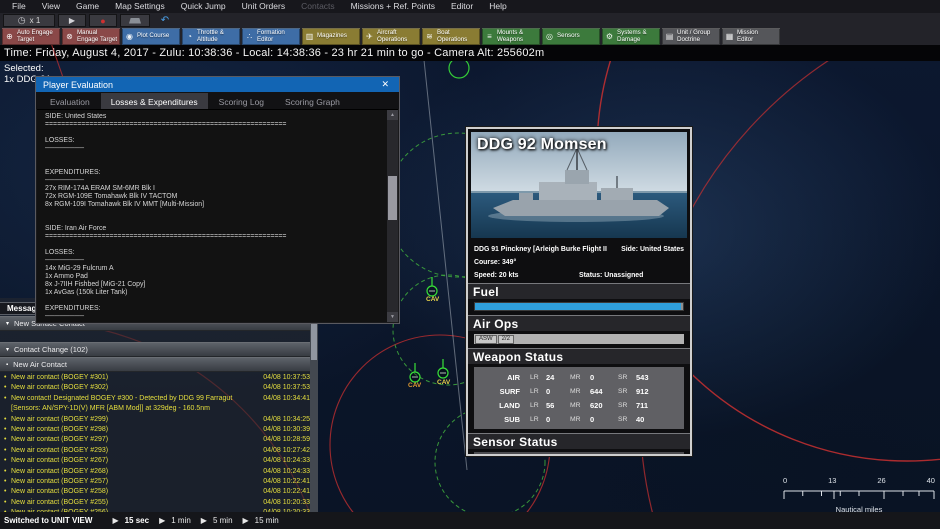  What do you see at coordinates (451, 36) in the screenshot?
I see `toolbar-button-boat-operations: ≋ Boat Operations` at bounding box center [451, 36].